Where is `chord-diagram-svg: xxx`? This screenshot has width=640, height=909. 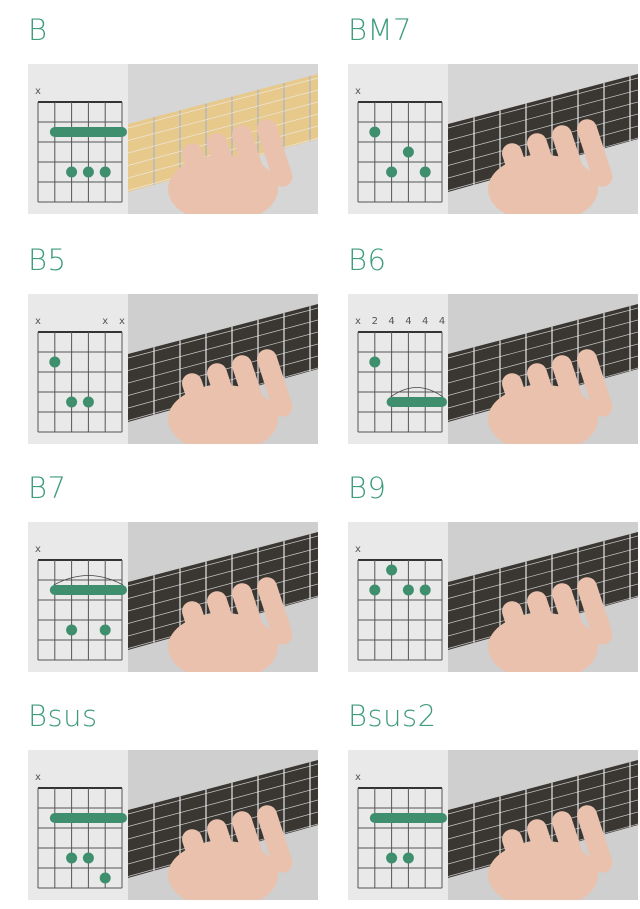 chord-diagram-svg: xxx is located at coordinates (80, 374).